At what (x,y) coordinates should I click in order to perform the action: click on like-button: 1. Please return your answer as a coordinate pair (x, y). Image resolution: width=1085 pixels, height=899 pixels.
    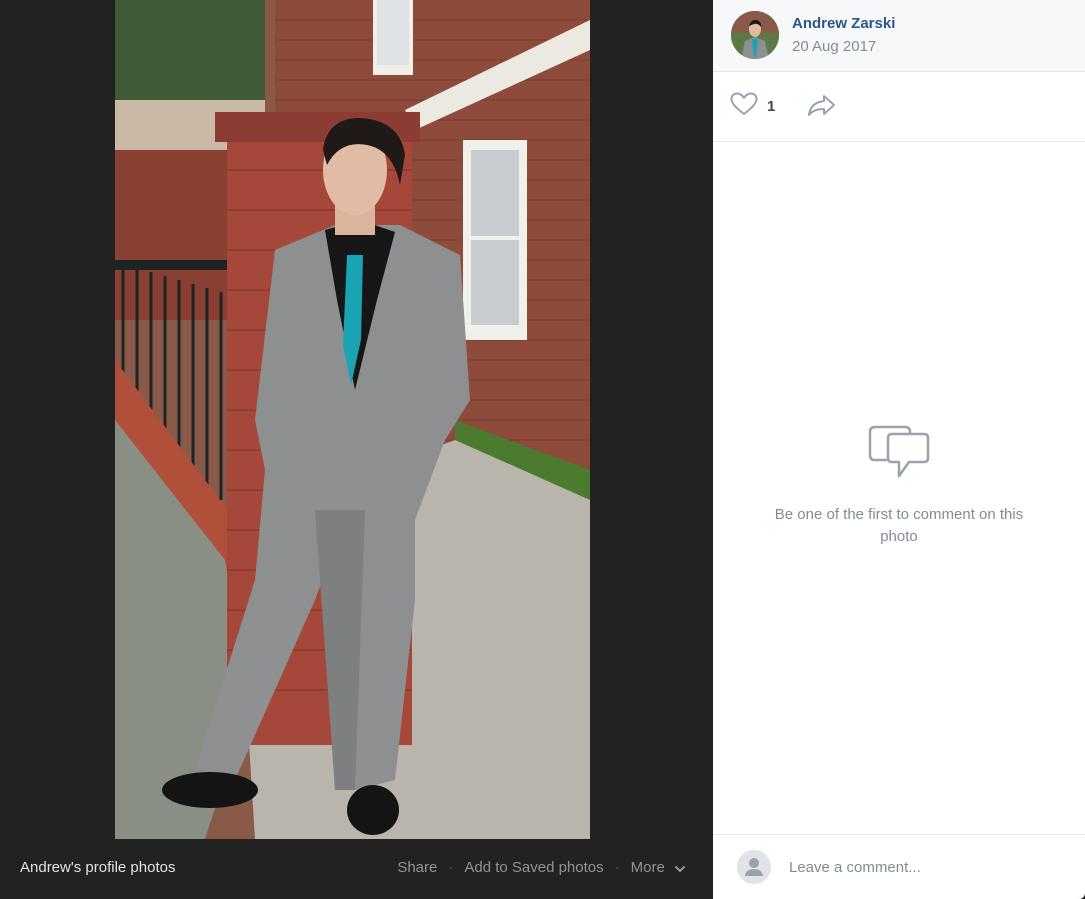
    Looking at the image, I should click on (752, 106).